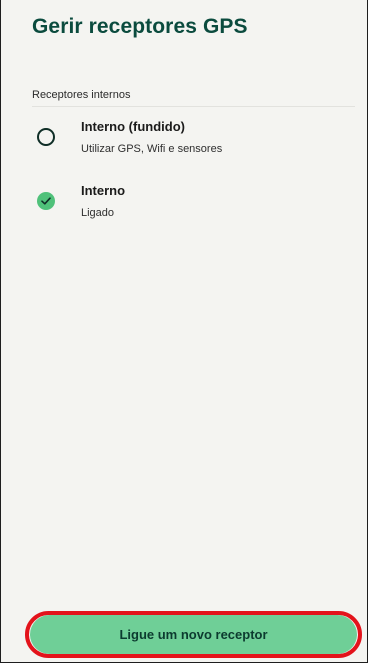  What do you see at coordinates (193, 205) in the screenshot?
I see `receiver-item-interno: Interno Ligado` at bounding box center [193, 205].